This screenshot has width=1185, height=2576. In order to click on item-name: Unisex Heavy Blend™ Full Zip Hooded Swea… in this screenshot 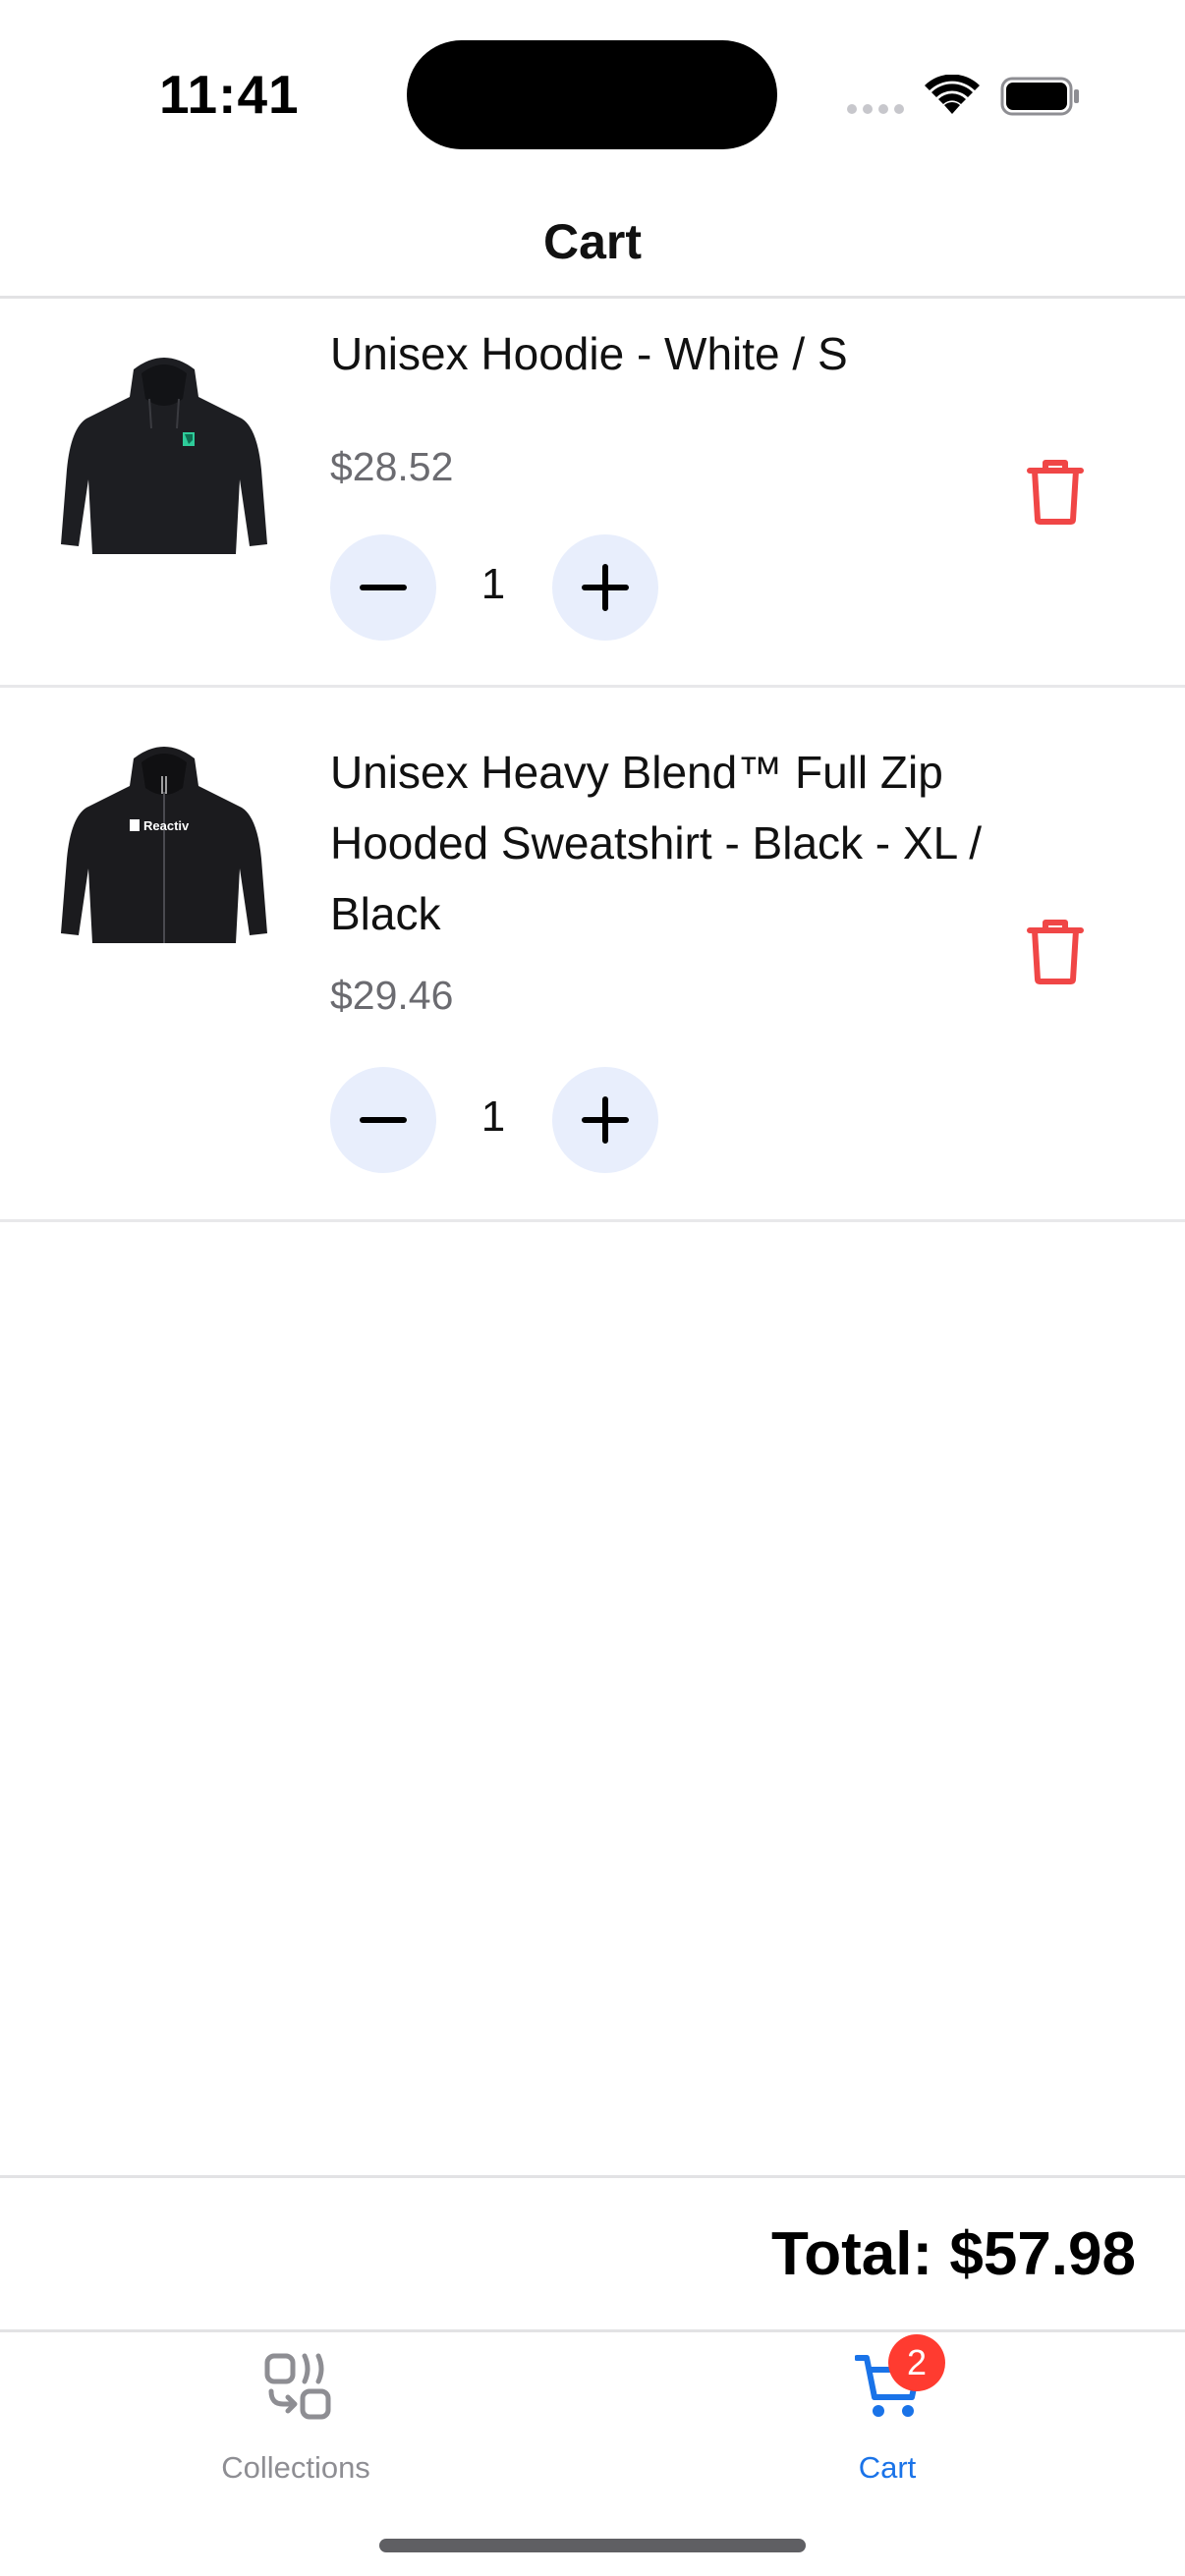, I will do `click(656, 843)`.